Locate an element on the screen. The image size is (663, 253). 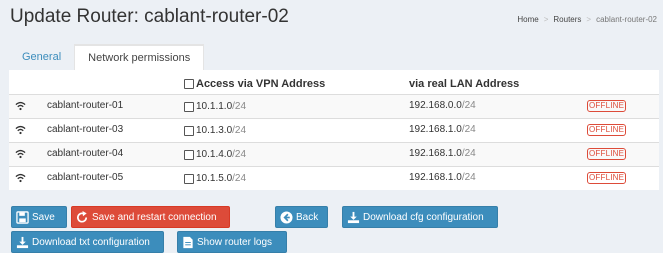
vpn-header: Access via VPN Address is located at coordinates (254, 84).